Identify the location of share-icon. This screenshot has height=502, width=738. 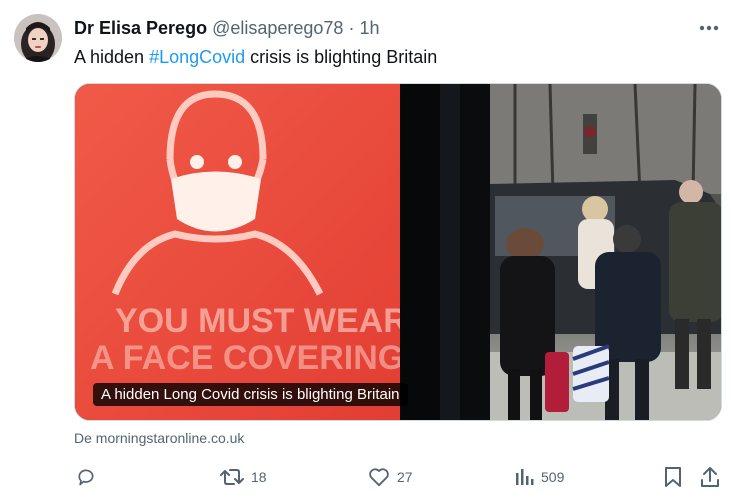
(710, 477).